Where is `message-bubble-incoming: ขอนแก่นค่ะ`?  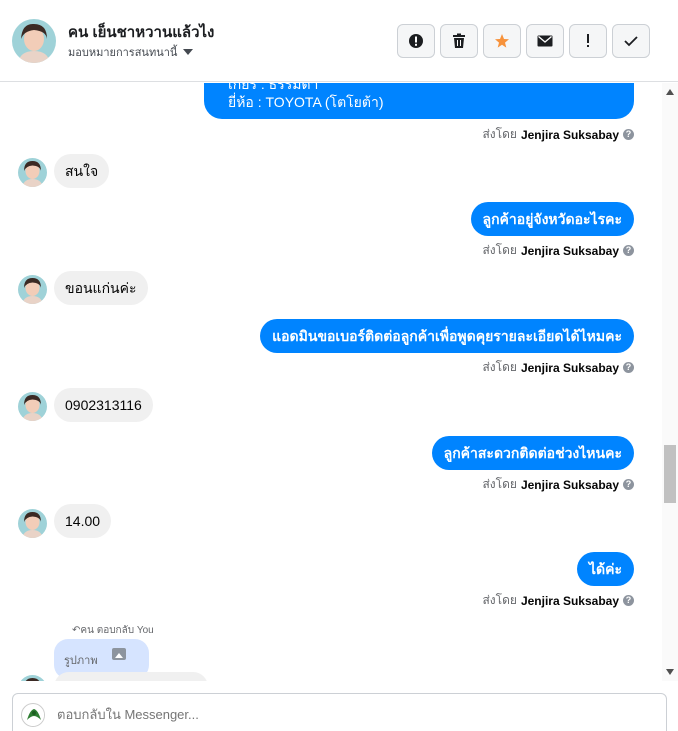 message-bubble-incoming: ขอนแก่นค่ะ is located at coordinates (101, 288).